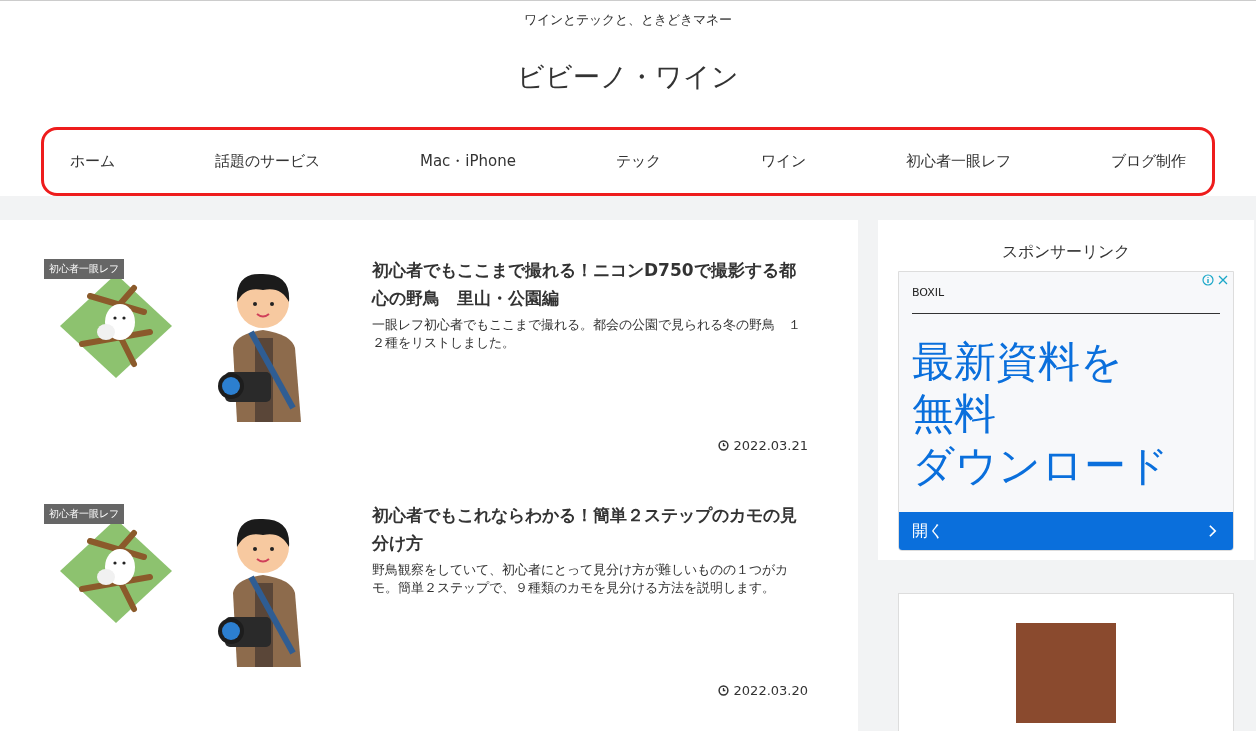  What do you see at coordinates (1223, 280) in the screenshot?
I see `close-icon` at bounding box center [1223, 280].